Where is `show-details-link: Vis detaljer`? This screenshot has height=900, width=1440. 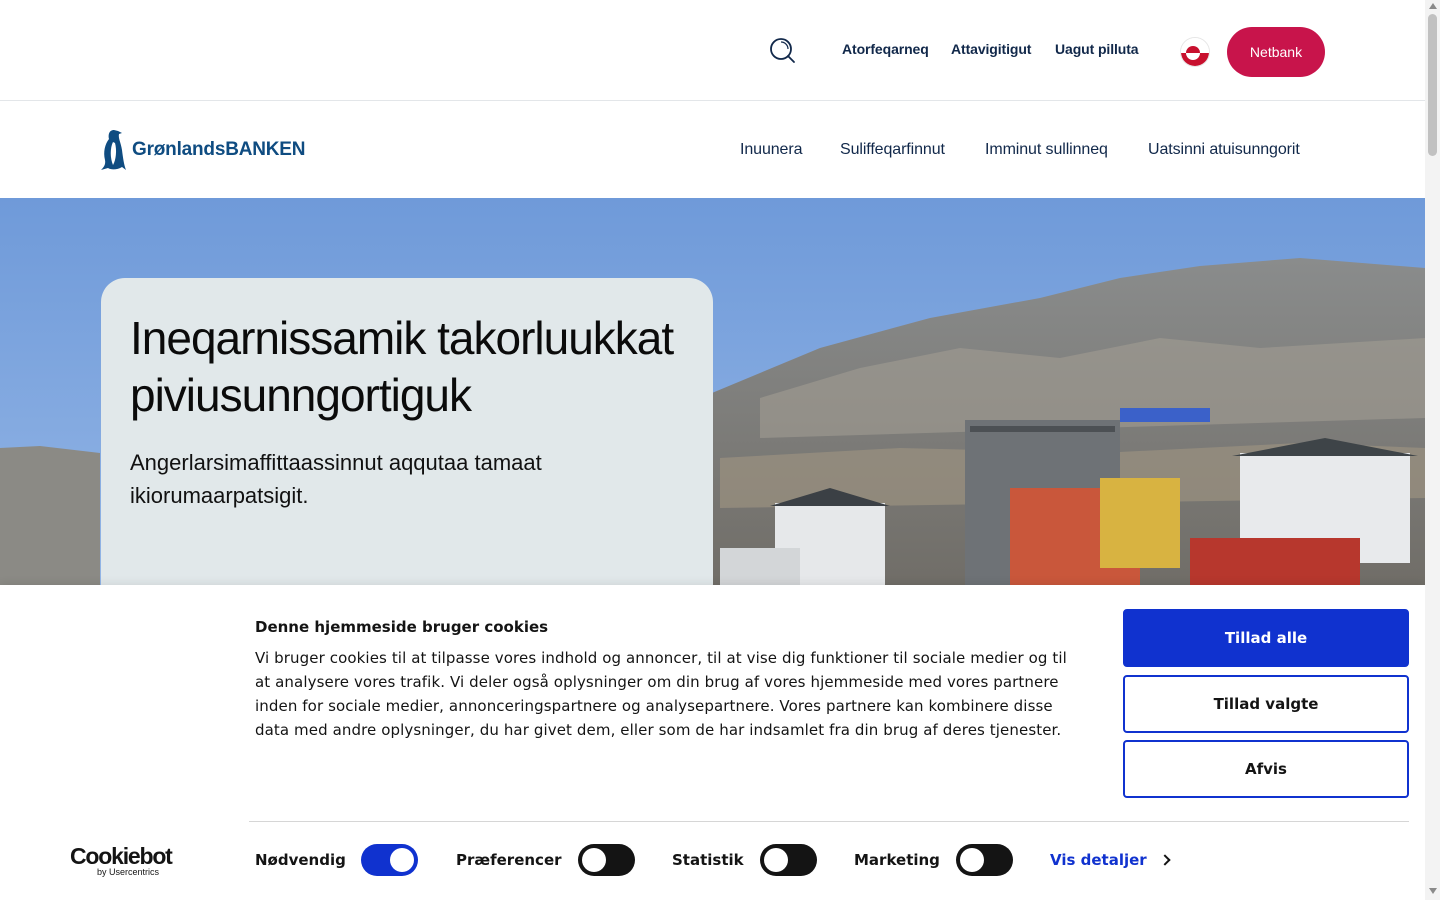
show-details-link: Vis detaljer is located at coordinates (1110, 860).